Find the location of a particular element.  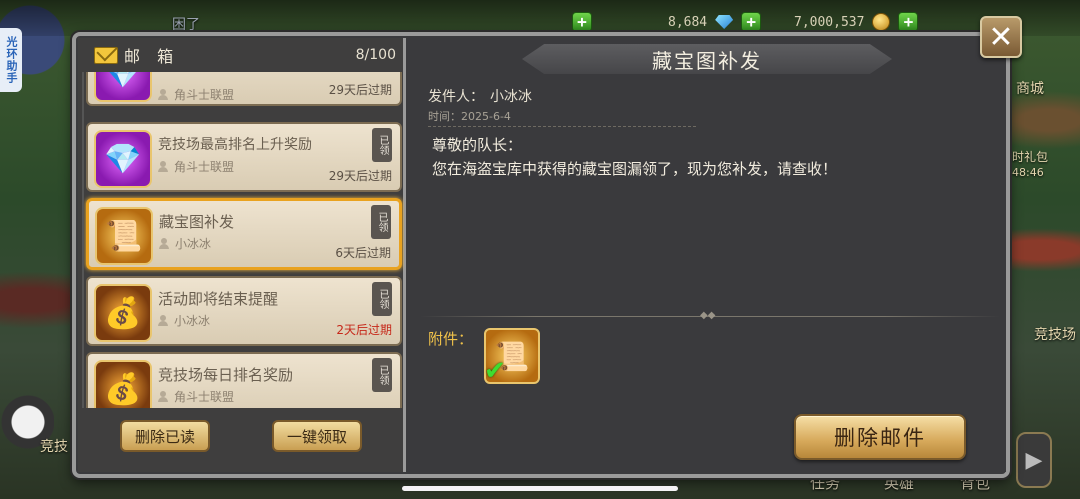

meta-divider is located at coordinates (562, 126).